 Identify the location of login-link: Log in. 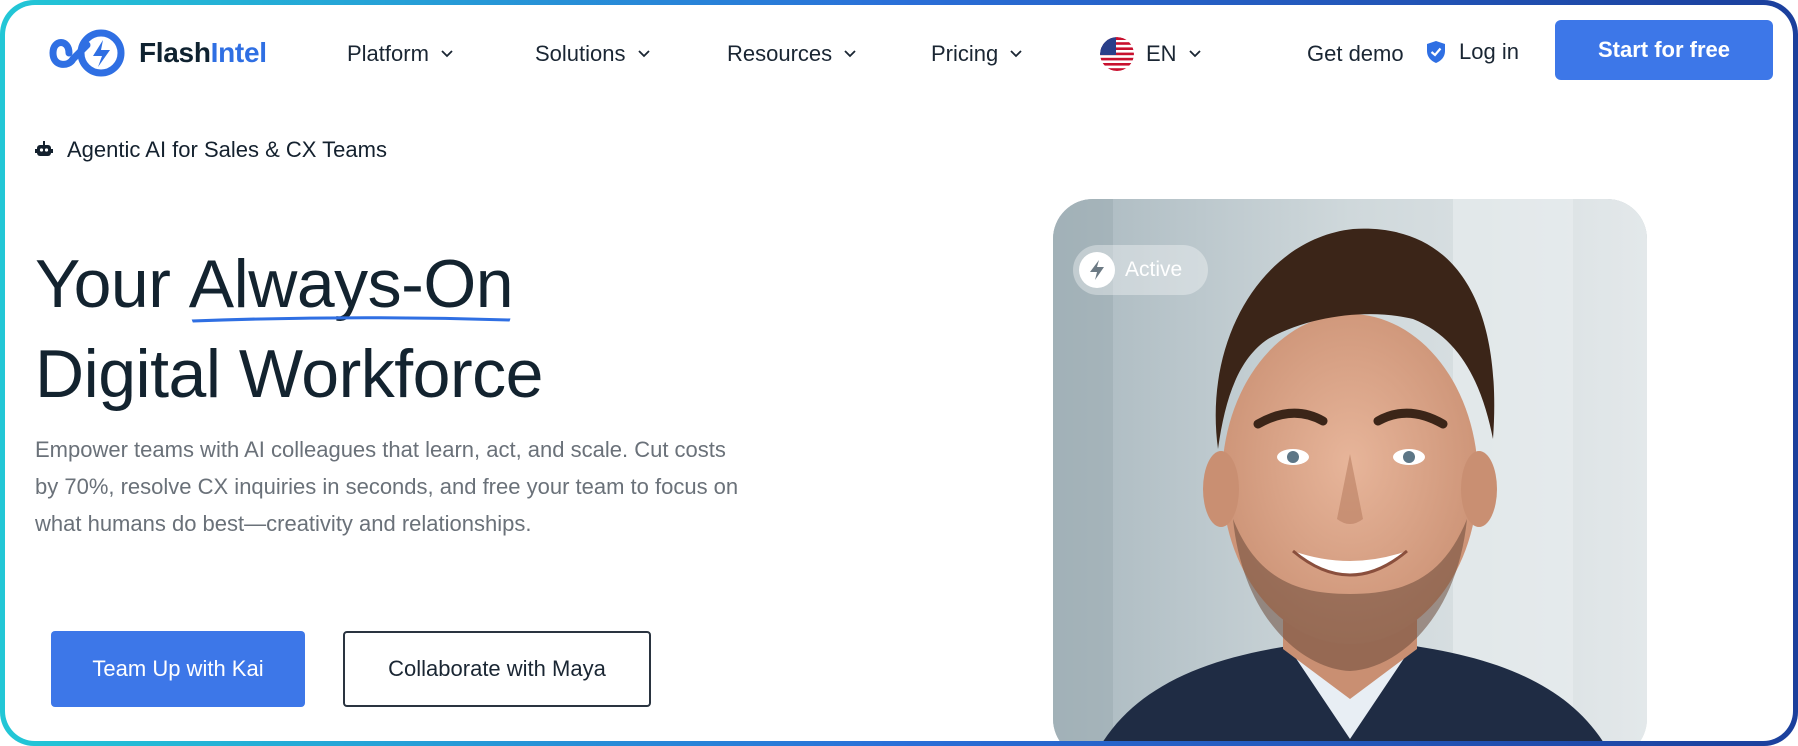
(1472, 52).